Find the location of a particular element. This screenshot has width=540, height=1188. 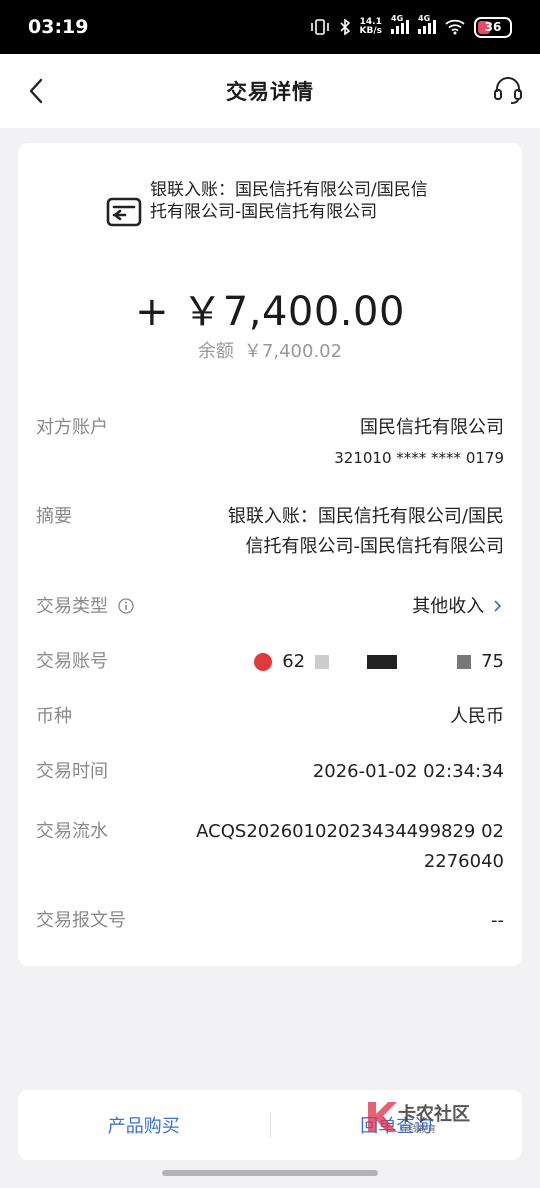

type-label: 交易类型 is located at coordinates (72, 606).